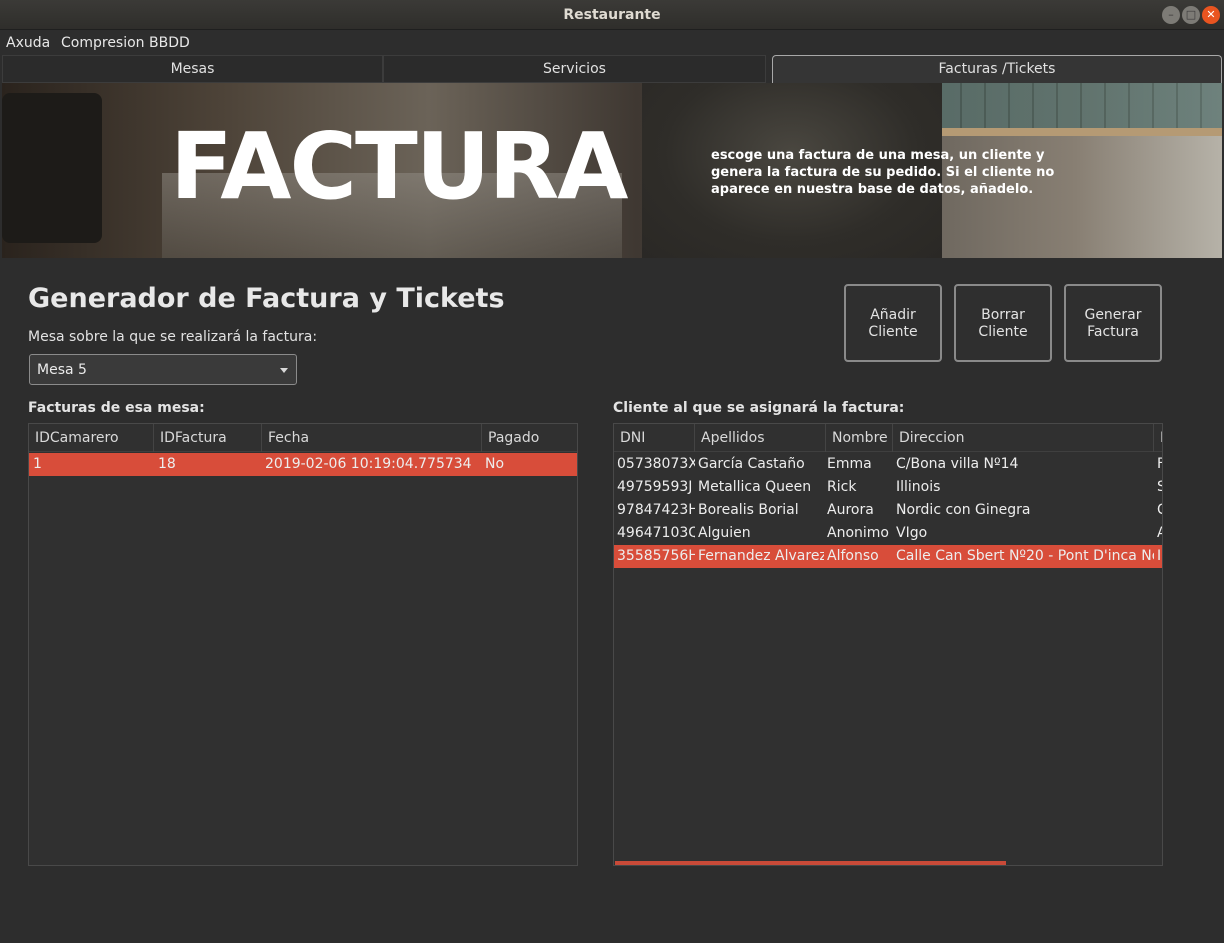 The width and height of the screenshot is (1224, 943). Describe the element at coordinates (759, 408) in the screenshot. I see `clientes-label: Cliente al que se asignará la factura:` at that location.